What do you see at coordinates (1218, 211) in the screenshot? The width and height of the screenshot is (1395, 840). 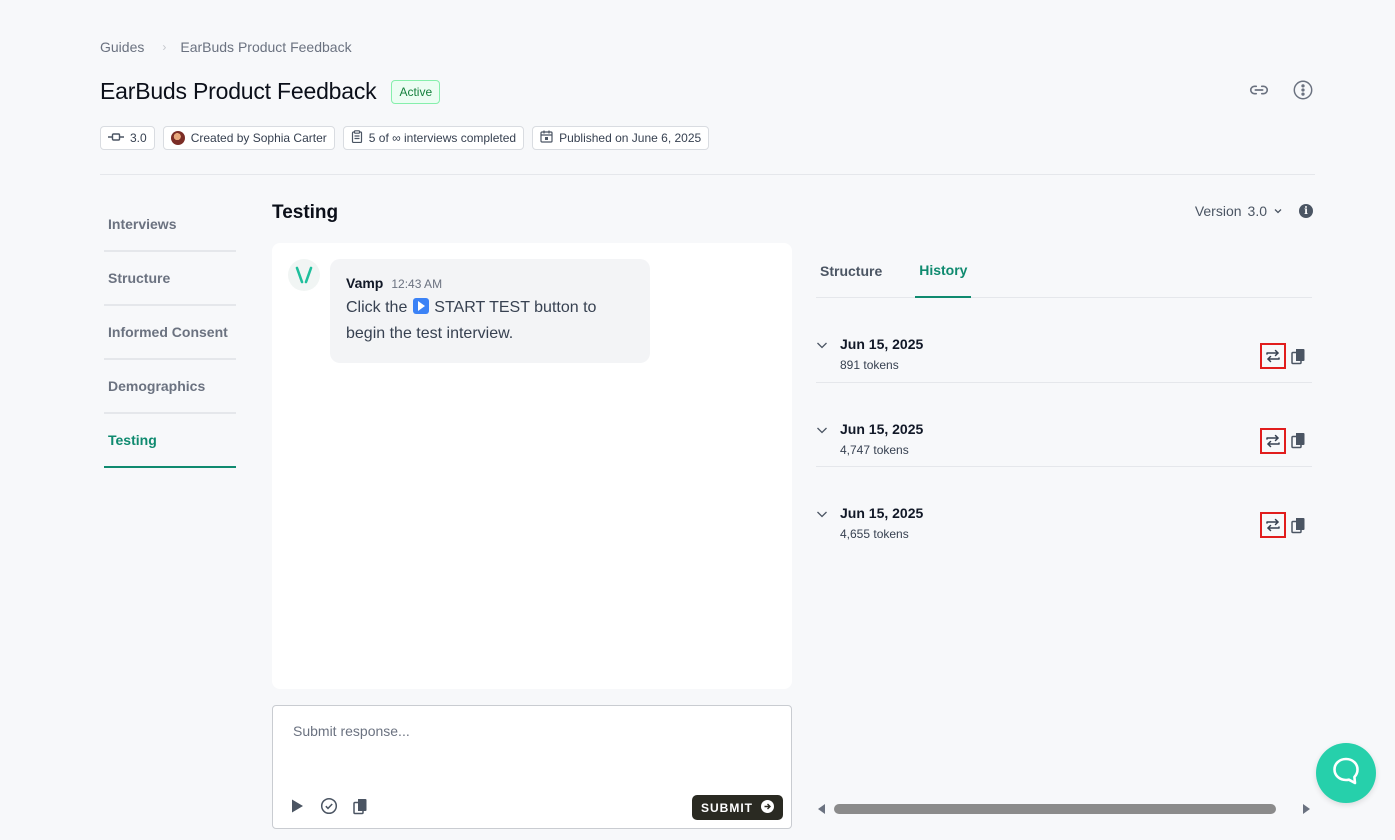 I see `version-label: Version` at bounding box center [1218, 211].